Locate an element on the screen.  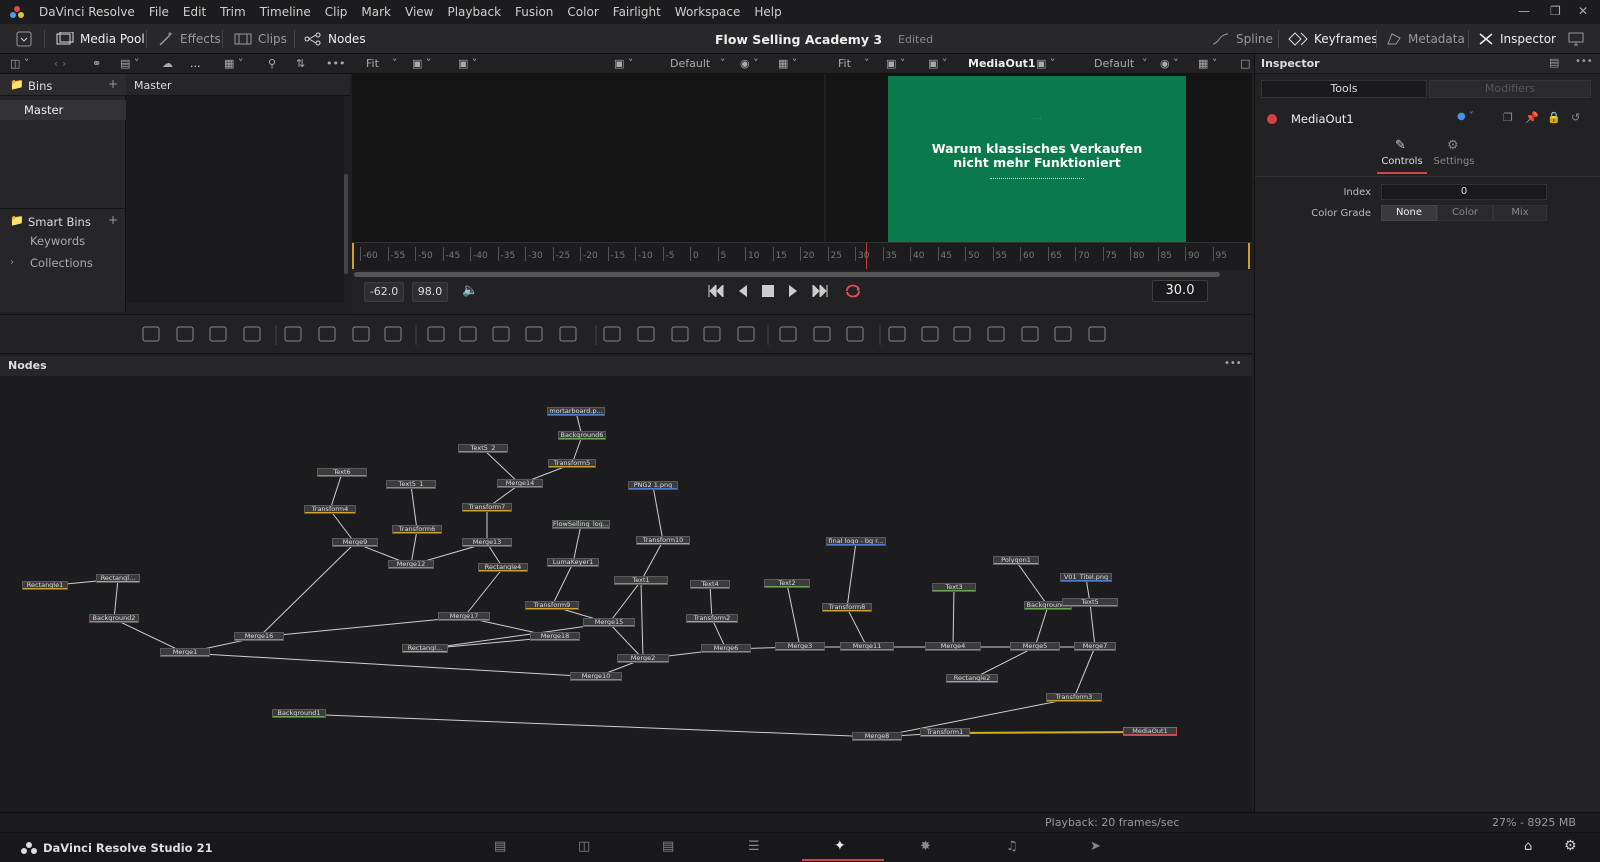
fusion-node: Text6 is located at coordinates (342, 472).